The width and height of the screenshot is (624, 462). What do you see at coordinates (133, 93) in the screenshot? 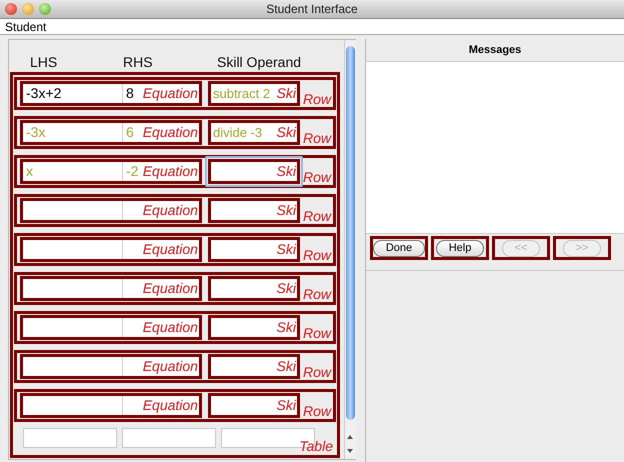
I see `input-field: 8` at bounding box center [133, 93].